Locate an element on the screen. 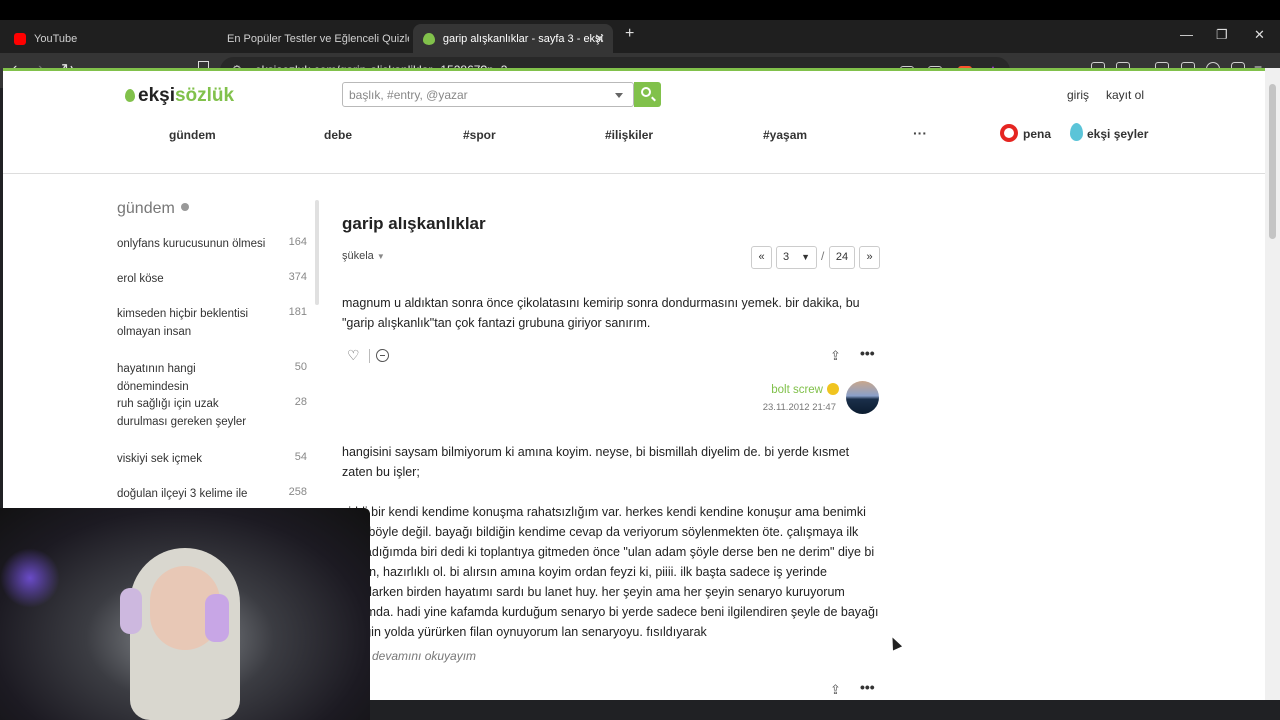 The height and width of the screenshot is (720, 1280). page-scrollbar is located at coordinates (1272, 384).